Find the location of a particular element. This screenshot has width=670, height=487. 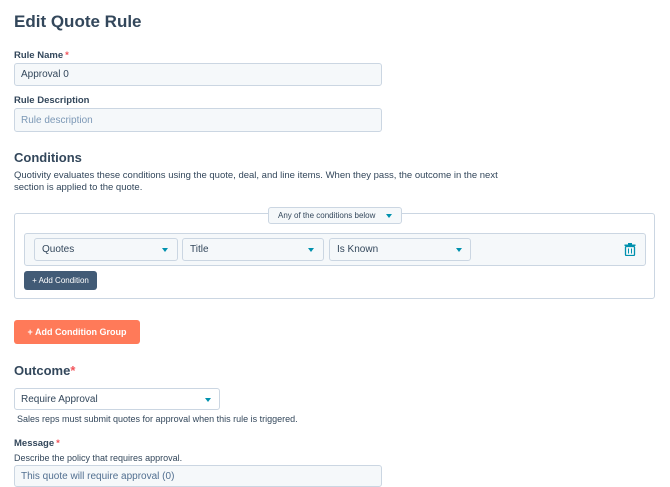

condition-operator-select: Is Known is located at coordinates (400, 249).